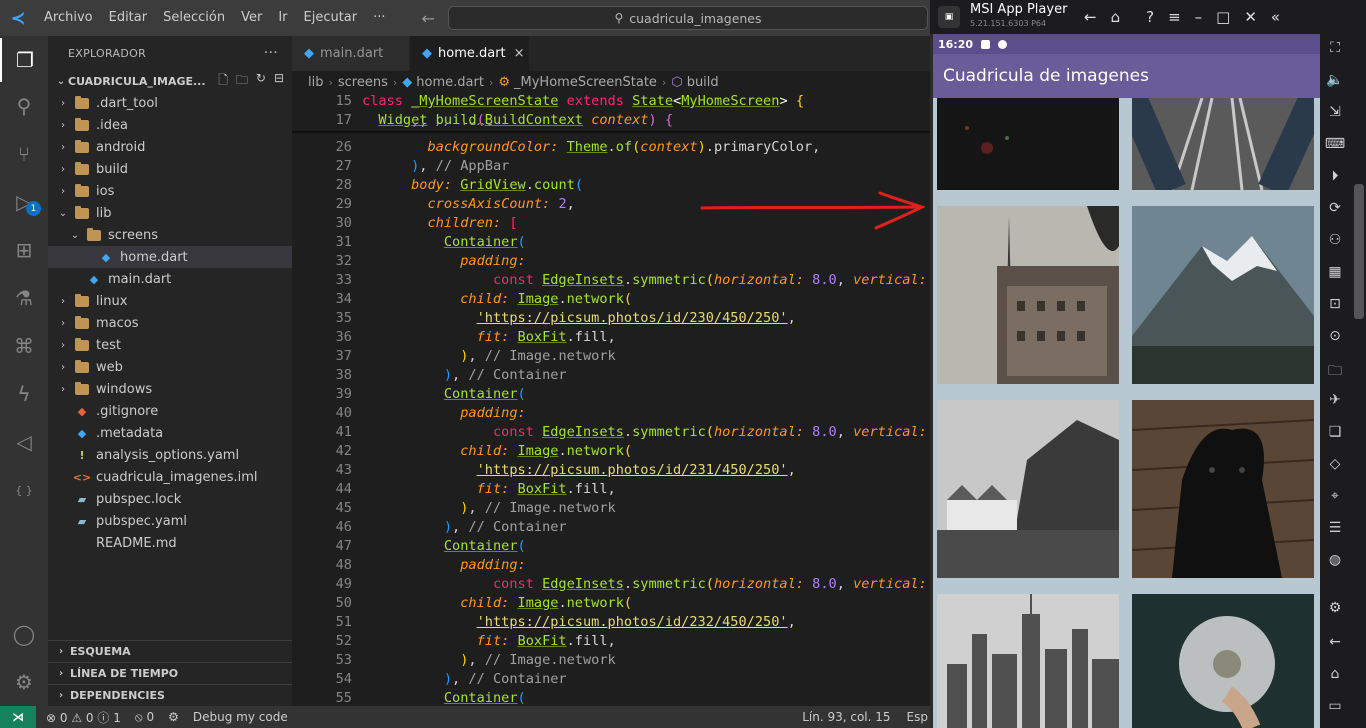  I want to click on photo-snowy-mountain-tile, so click(1223, 295).